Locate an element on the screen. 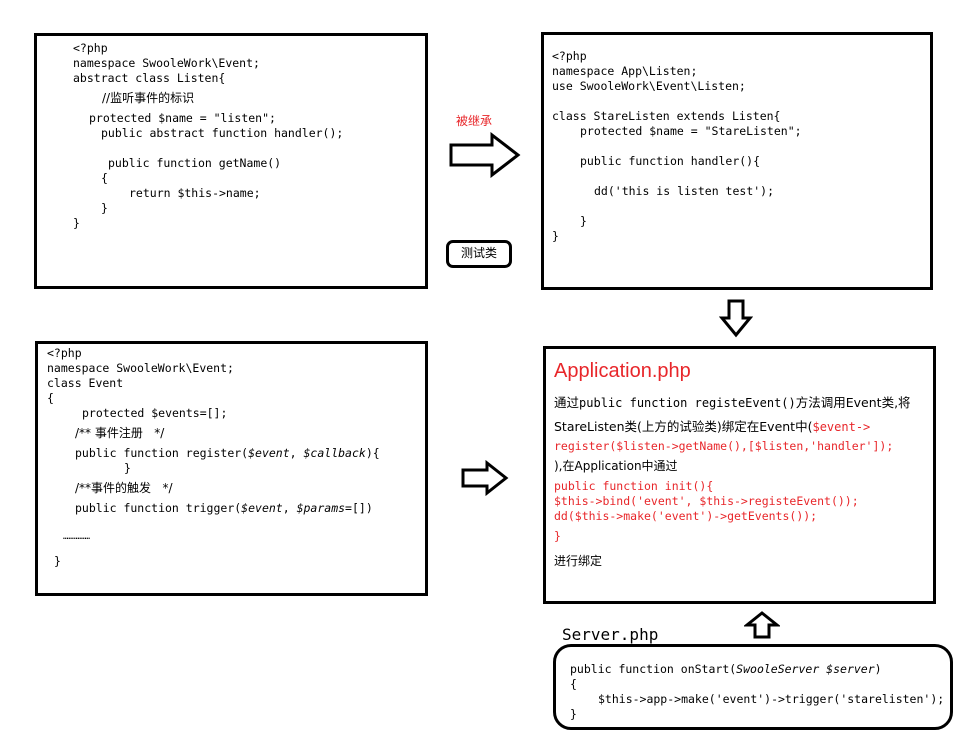  application-title: Application.php is located at coordinates (622, 371).